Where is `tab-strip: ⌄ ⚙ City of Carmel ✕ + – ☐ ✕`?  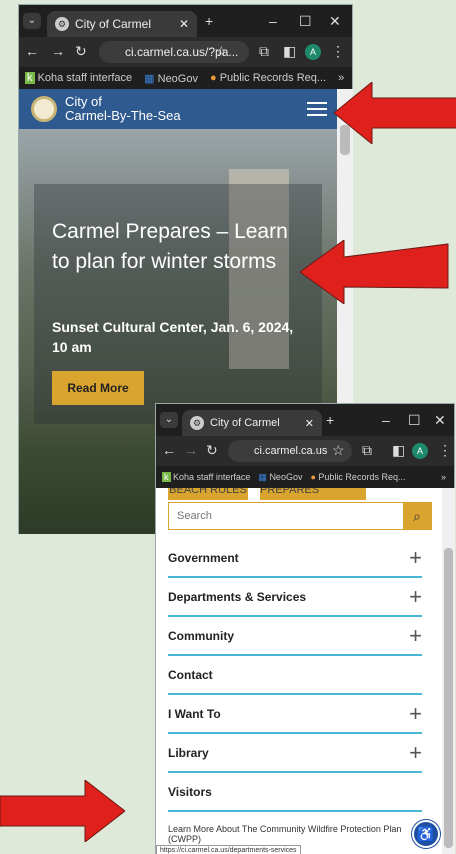
tab-strip: ⌄ ⚙ City of Carmel ✕ + – ☐ ✕ is located at coordinates (185, 21).